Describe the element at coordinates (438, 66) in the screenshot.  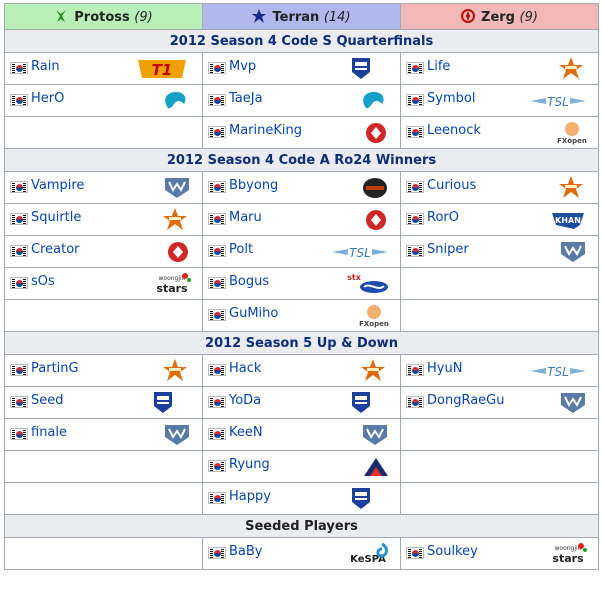
I see `player-name-link: Life` at that location.